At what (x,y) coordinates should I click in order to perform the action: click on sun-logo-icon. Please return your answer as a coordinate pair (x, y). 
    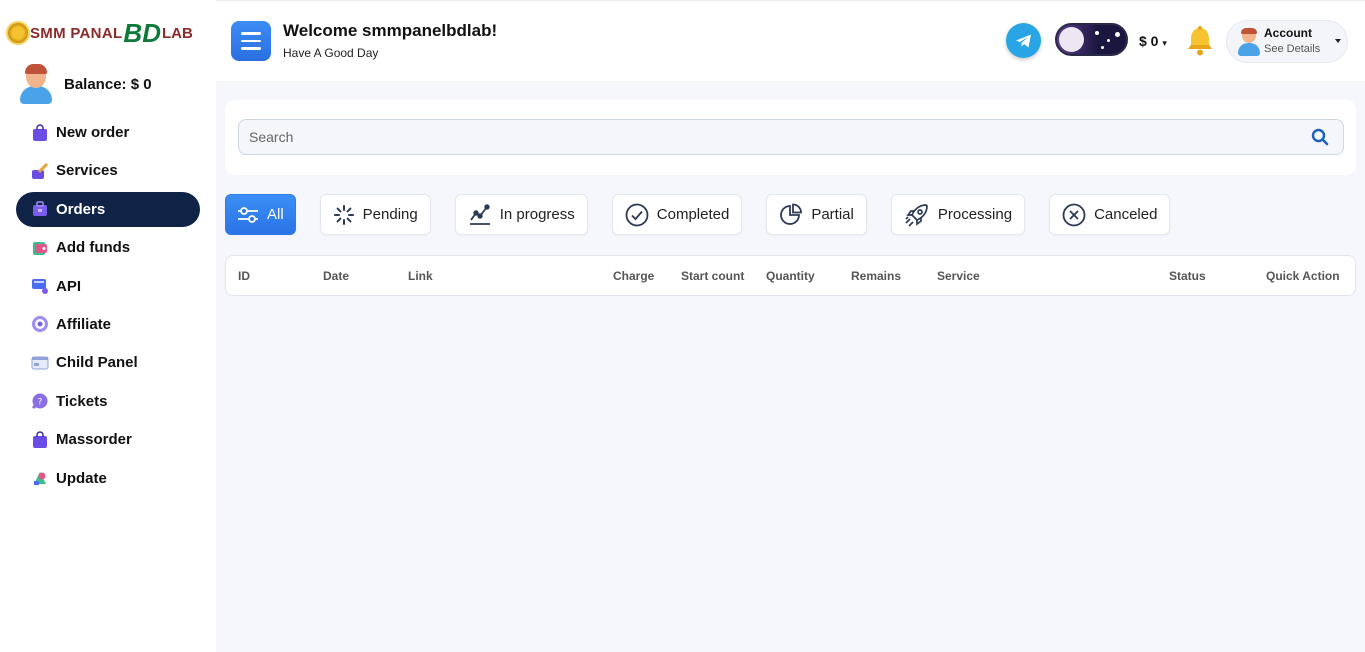
    Looking at the image, I should click on (18, 33).